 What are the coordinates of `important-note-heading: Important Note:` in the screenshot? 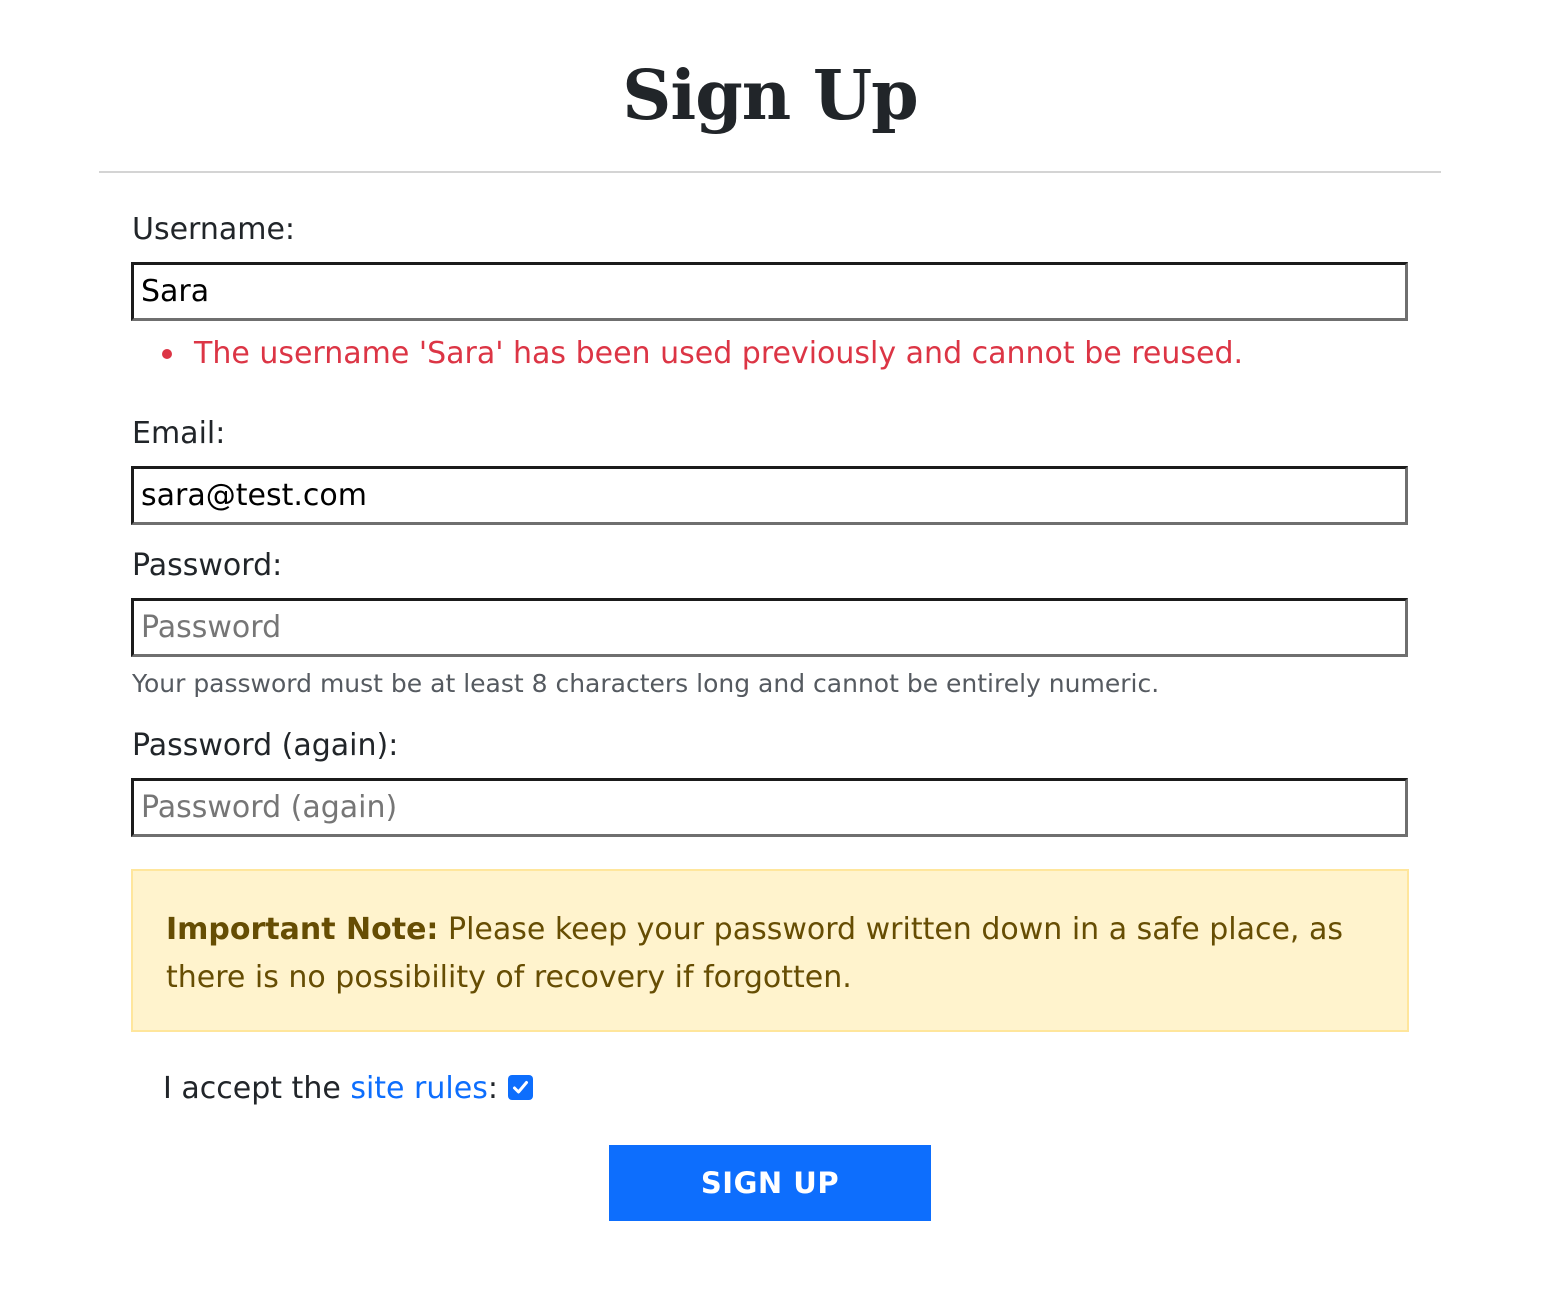 It's located at (302, 929).